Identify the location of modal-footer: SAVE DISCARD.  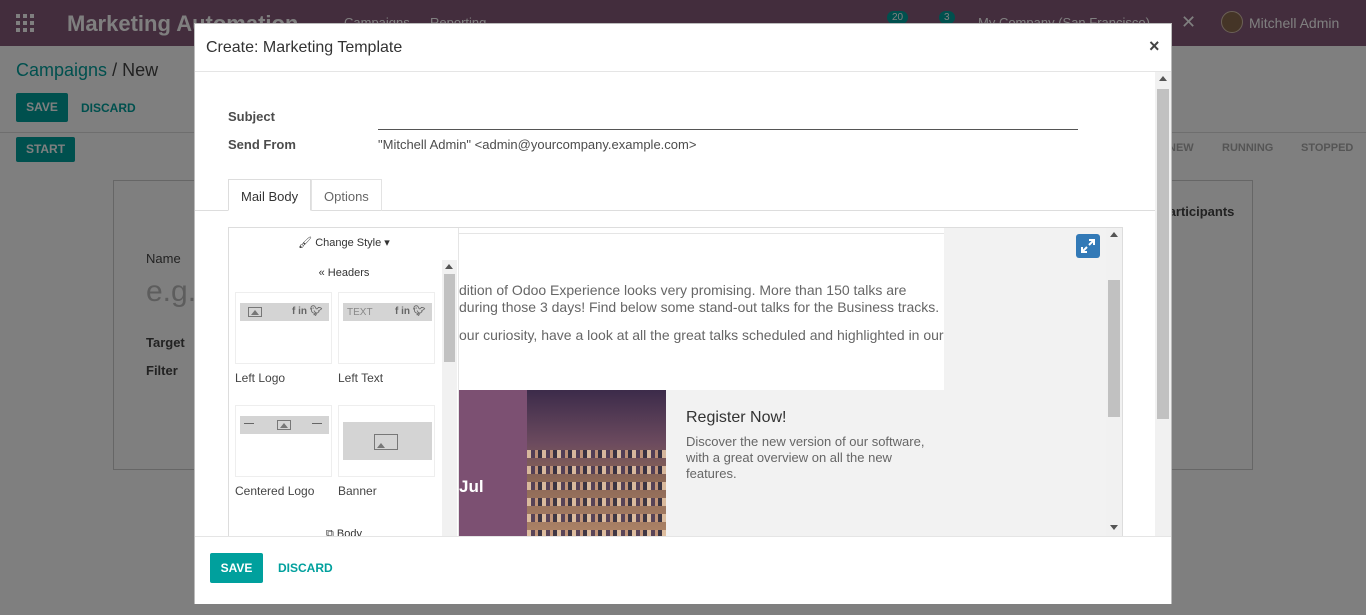
(683, 570).